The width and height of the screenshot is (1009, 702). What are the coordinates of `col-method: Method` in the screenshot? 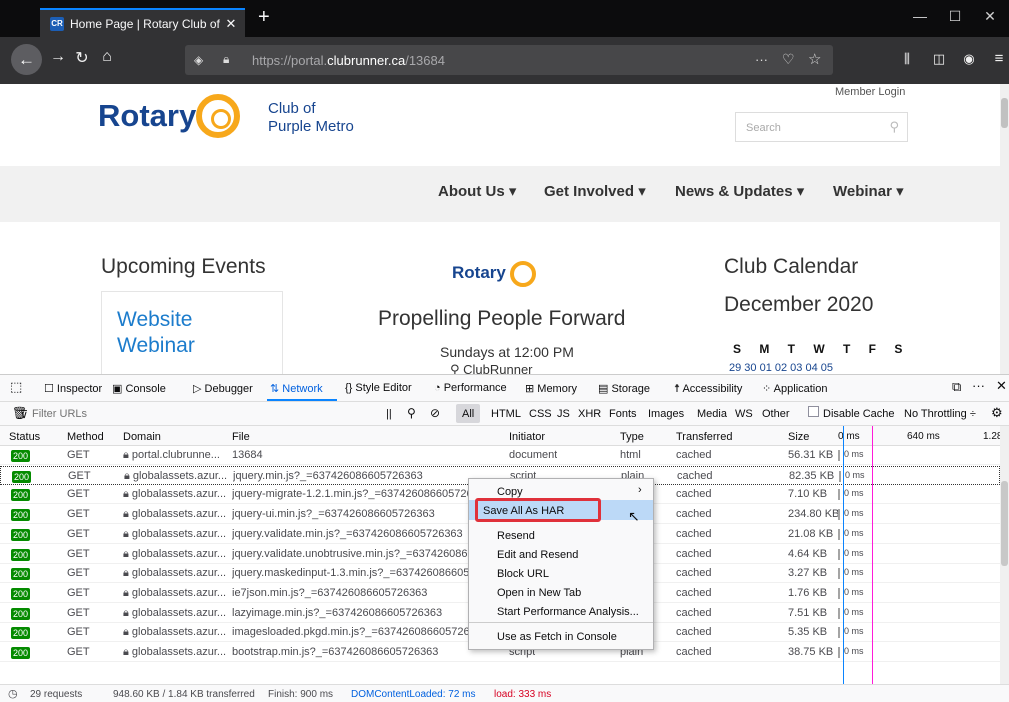 It's located at (85, 437).